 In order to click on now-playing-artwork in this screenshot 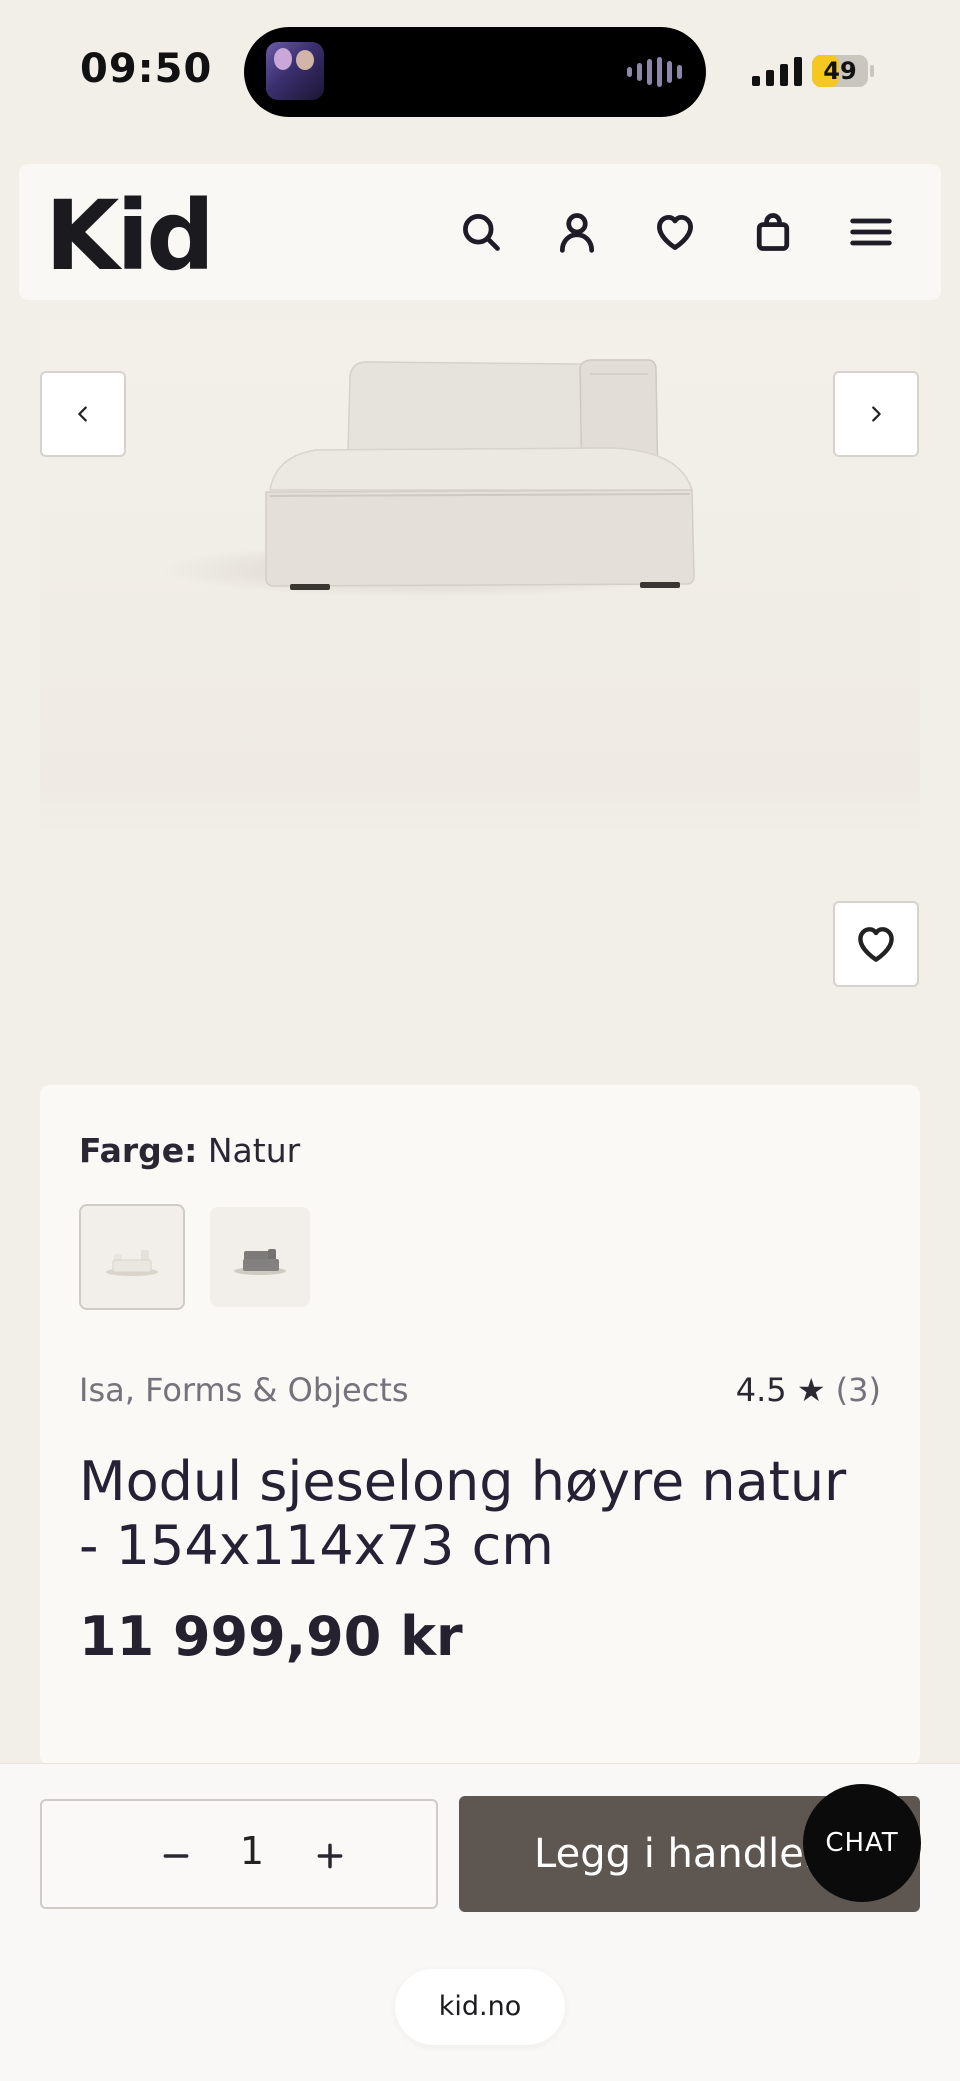, I will do `click(295, 71)`.